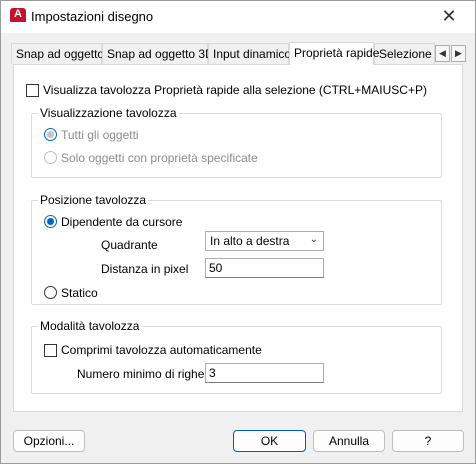 Image resolution: width=476 pixels, height=464 pixels. I want to click on tab-scroll-right-icon: ▶, so click(458, 53).